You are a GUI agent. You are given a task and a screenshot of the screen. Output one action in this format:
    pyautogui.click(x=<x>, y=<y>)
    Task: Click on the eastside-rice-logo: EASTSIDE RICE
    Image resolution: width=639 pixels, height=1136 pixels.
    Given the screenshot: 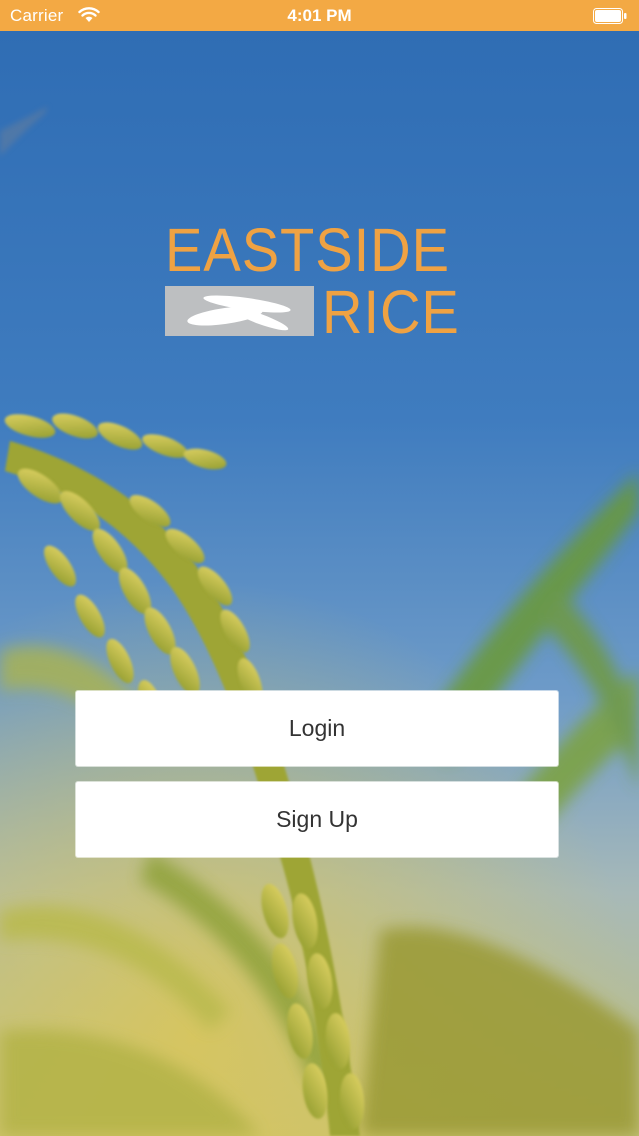 What is the action you would take?
    pyautogui.click(x=320, y=281)
    